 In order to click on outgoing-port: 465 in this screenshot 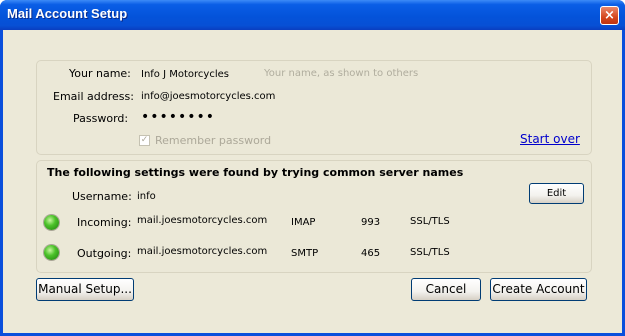, I will do `click(371, 253)`.